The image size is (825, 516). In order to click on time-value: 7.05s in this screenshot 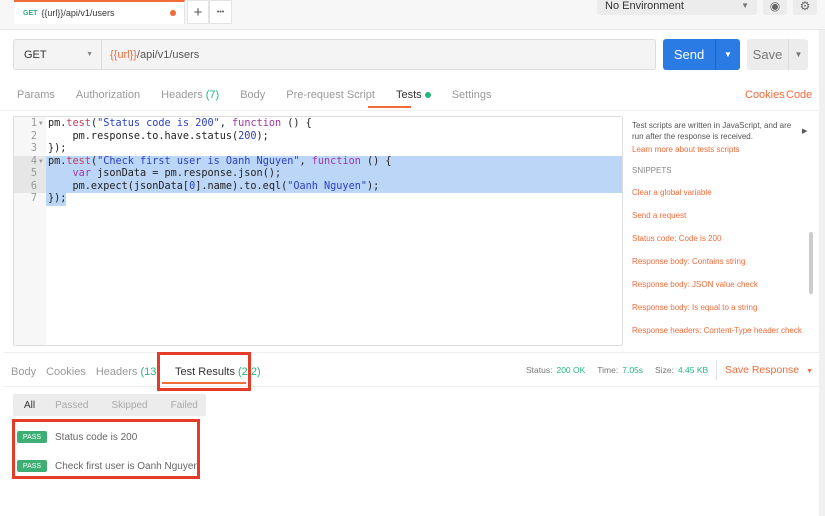, I will do `click(633, 370)`.